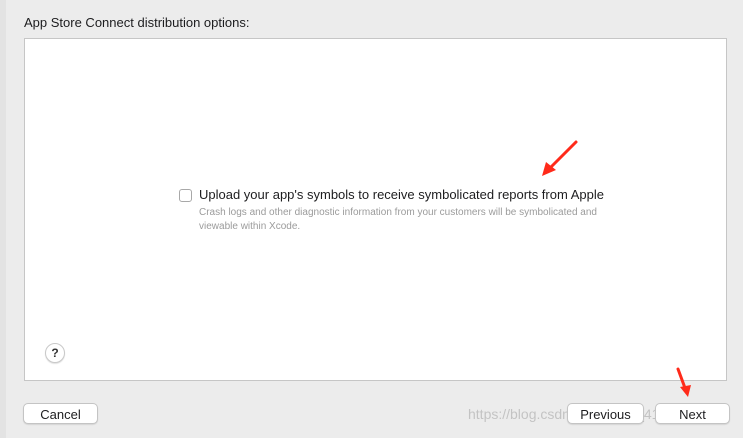  I want to click on page-title: App Store Connect distribution options:, so click(137, 22).